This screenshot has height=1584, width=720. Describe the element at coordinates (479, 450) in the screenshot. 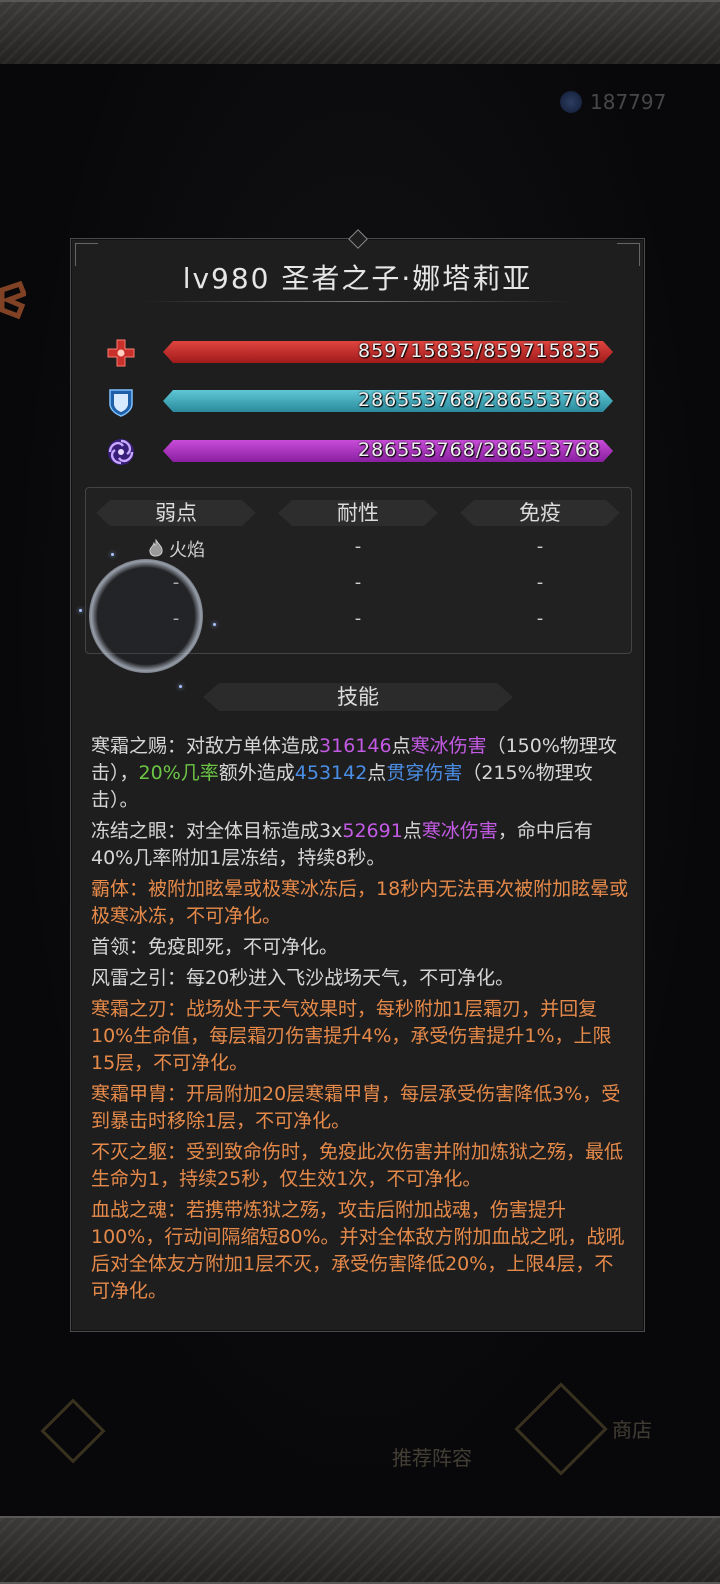

I see `energy-value: 286553768/286553768` at that location.